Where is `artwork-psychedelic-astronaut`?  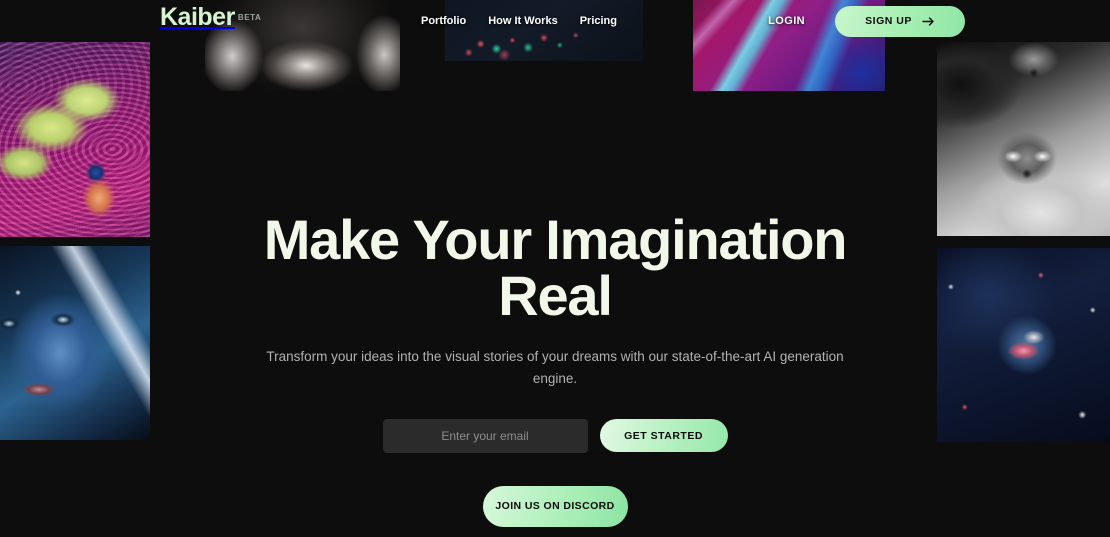 artwork-psychedelic-astronaut is located at coordinates (75, 139).